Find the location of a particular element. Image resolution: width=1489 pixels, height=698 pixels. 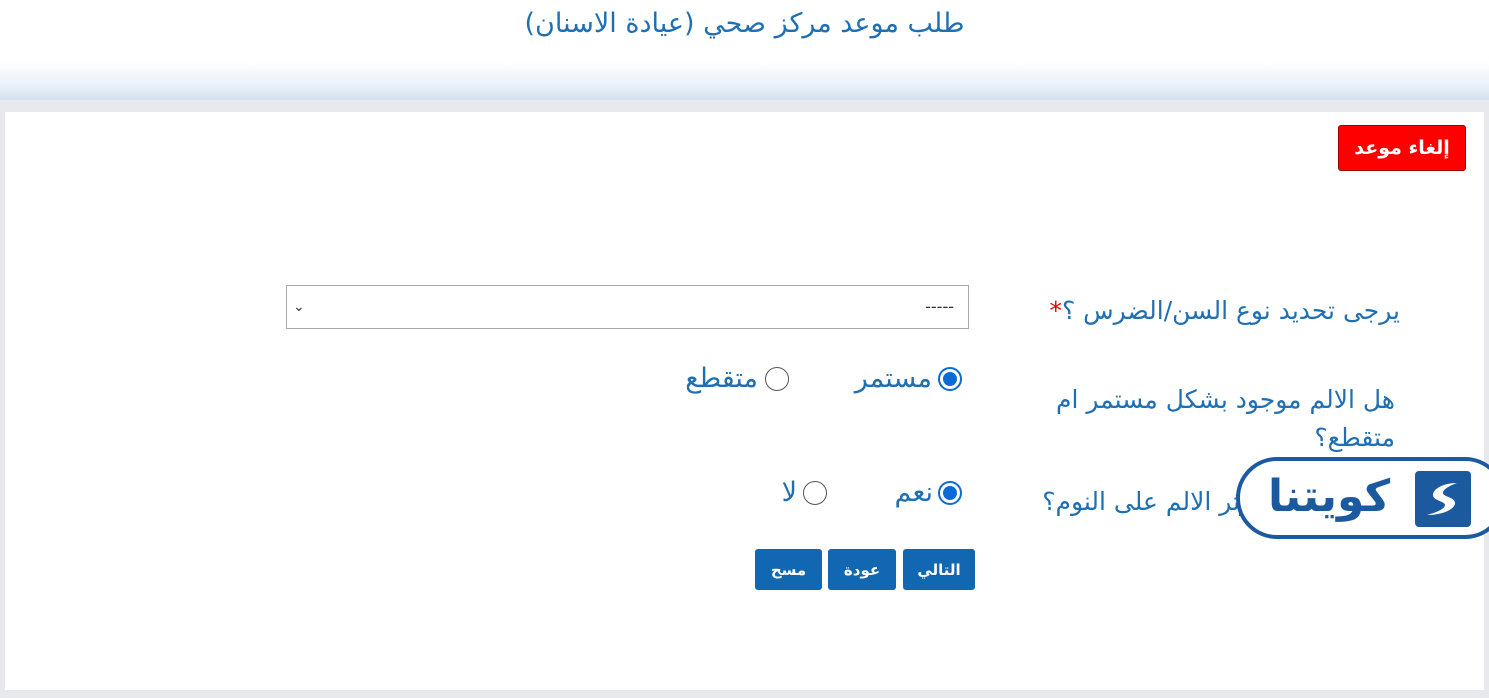

no-radio-label: لا is located at coordinates (782, 493).